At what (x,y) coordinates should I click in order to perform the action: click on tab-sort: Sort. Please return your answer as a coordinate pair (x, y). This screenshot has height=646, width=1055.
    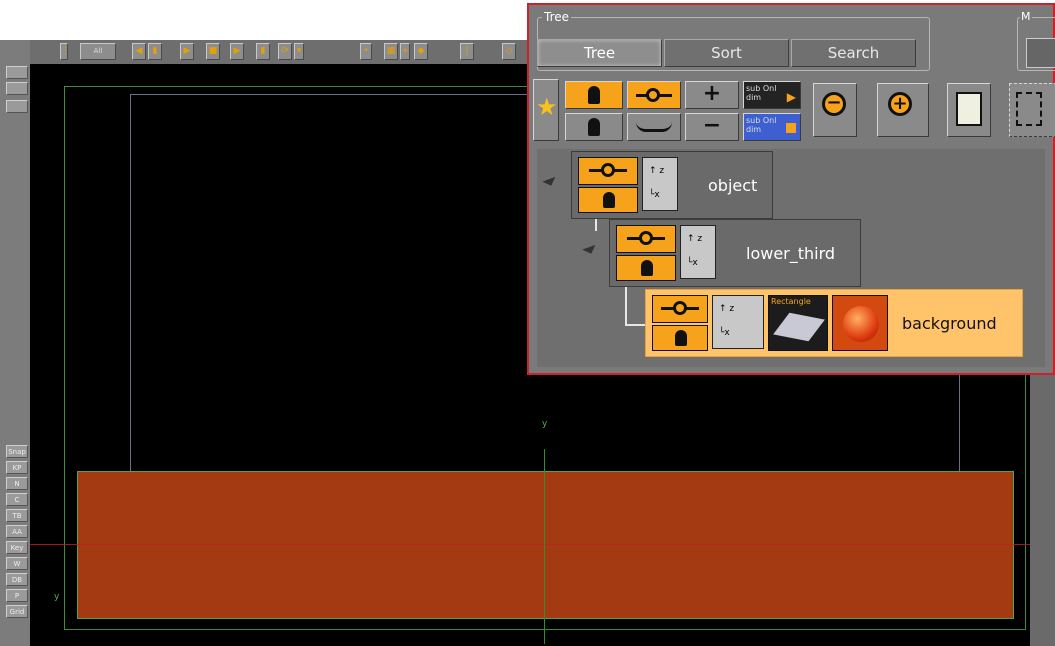
    Looking at the image, I should click on (726, 53).